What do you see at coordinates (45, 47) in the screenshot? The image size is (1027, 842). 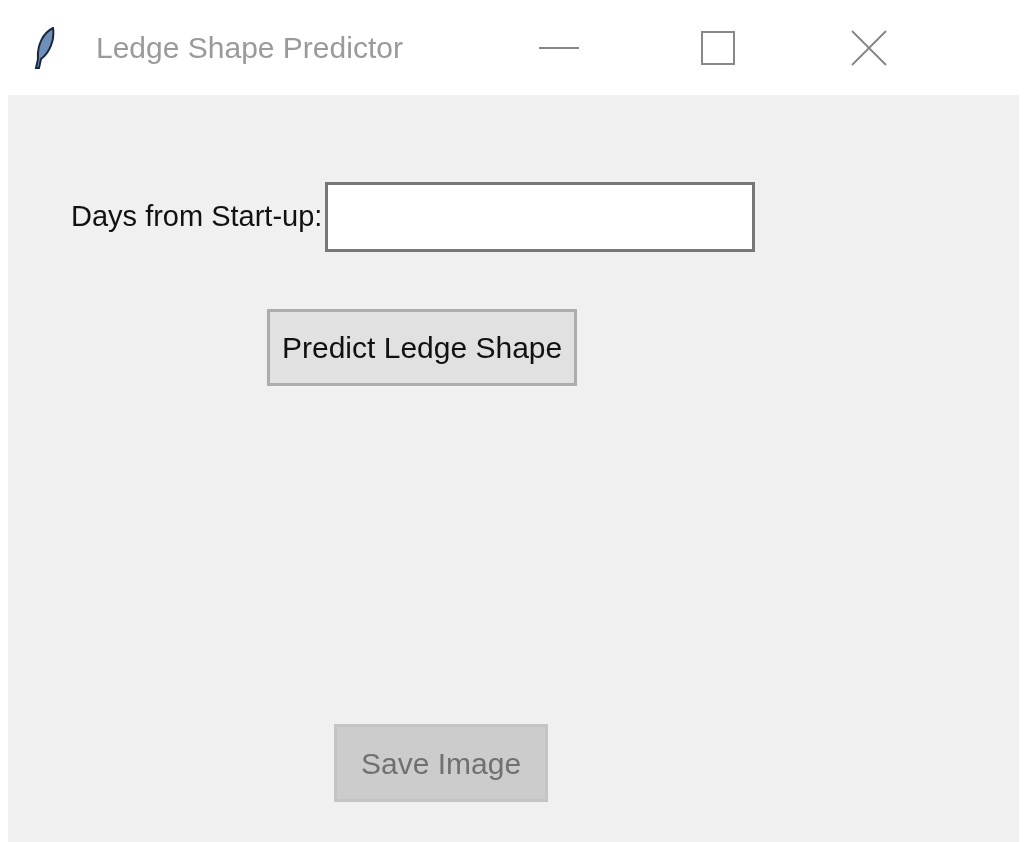 I see `feather-icon` at bounding box center [45, 47].